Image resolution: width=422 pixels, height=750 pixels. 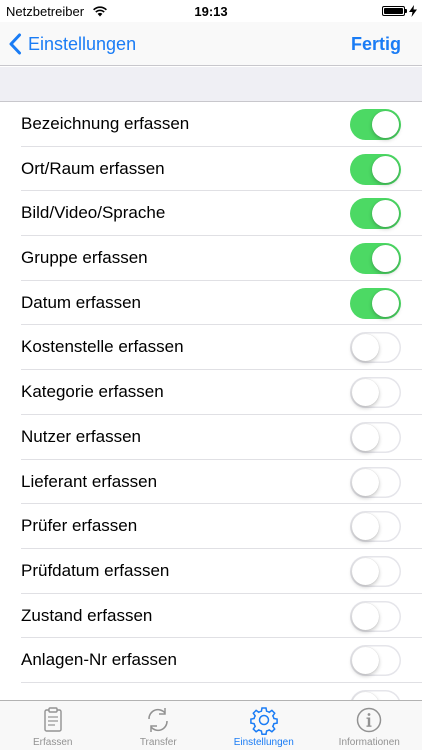 What do you see at coordinates (95, 570) in the screenshot?
I see `settings-row-label: Prüfdatum erfassen` at bounding box center [95, 570].